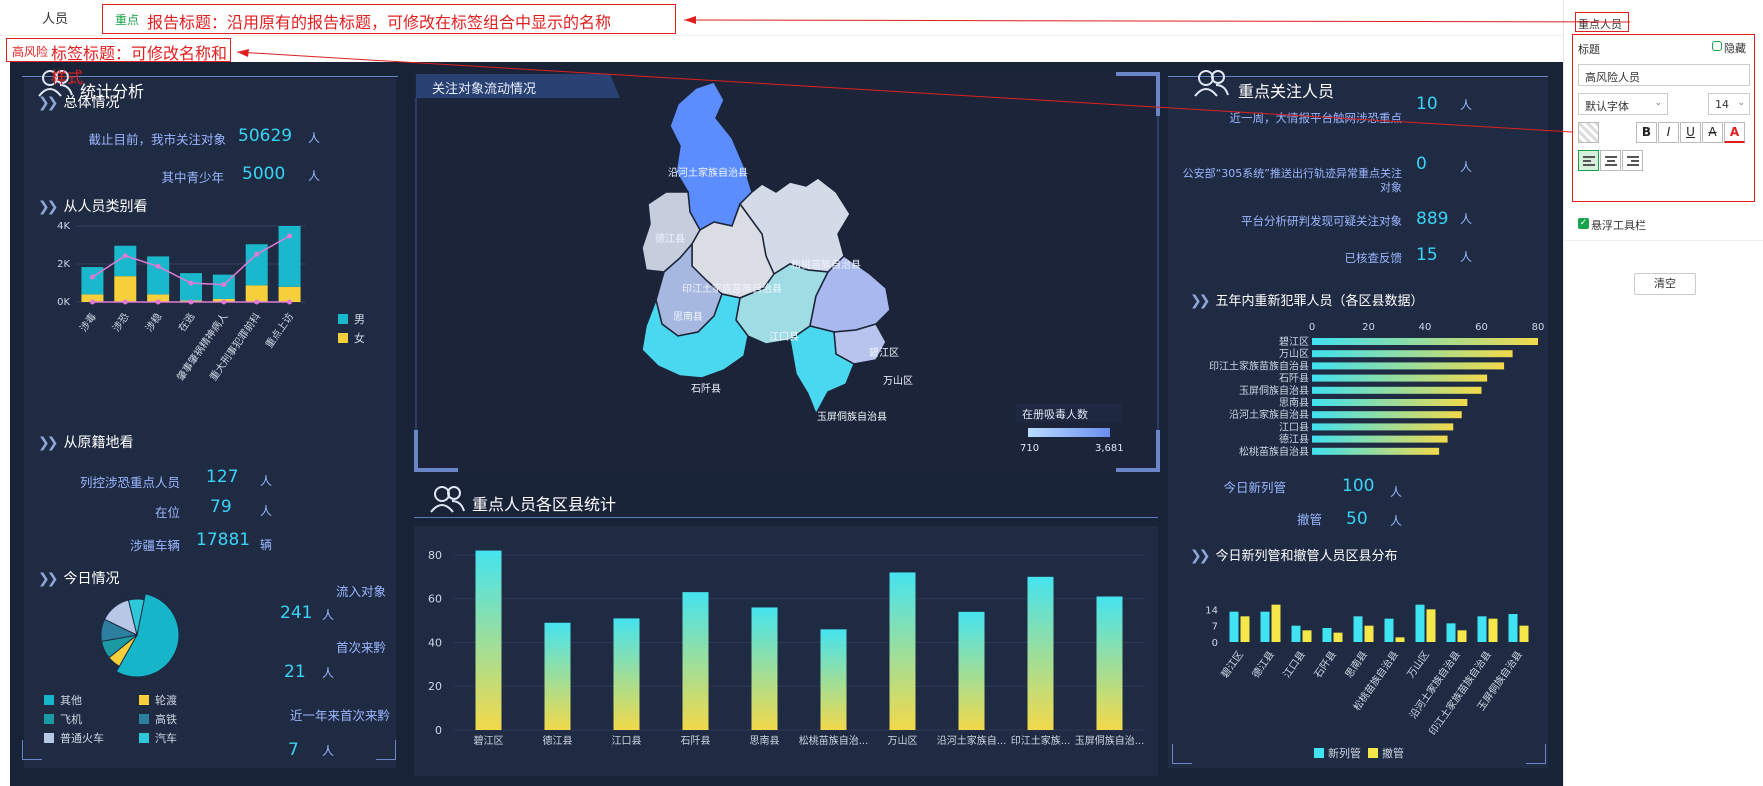 The width and height of the screenshot is (1763, 786). Describe the element at coordinates (1602, 22) in the screenshot. I see `tab-key-person: 重点人员` at that location.